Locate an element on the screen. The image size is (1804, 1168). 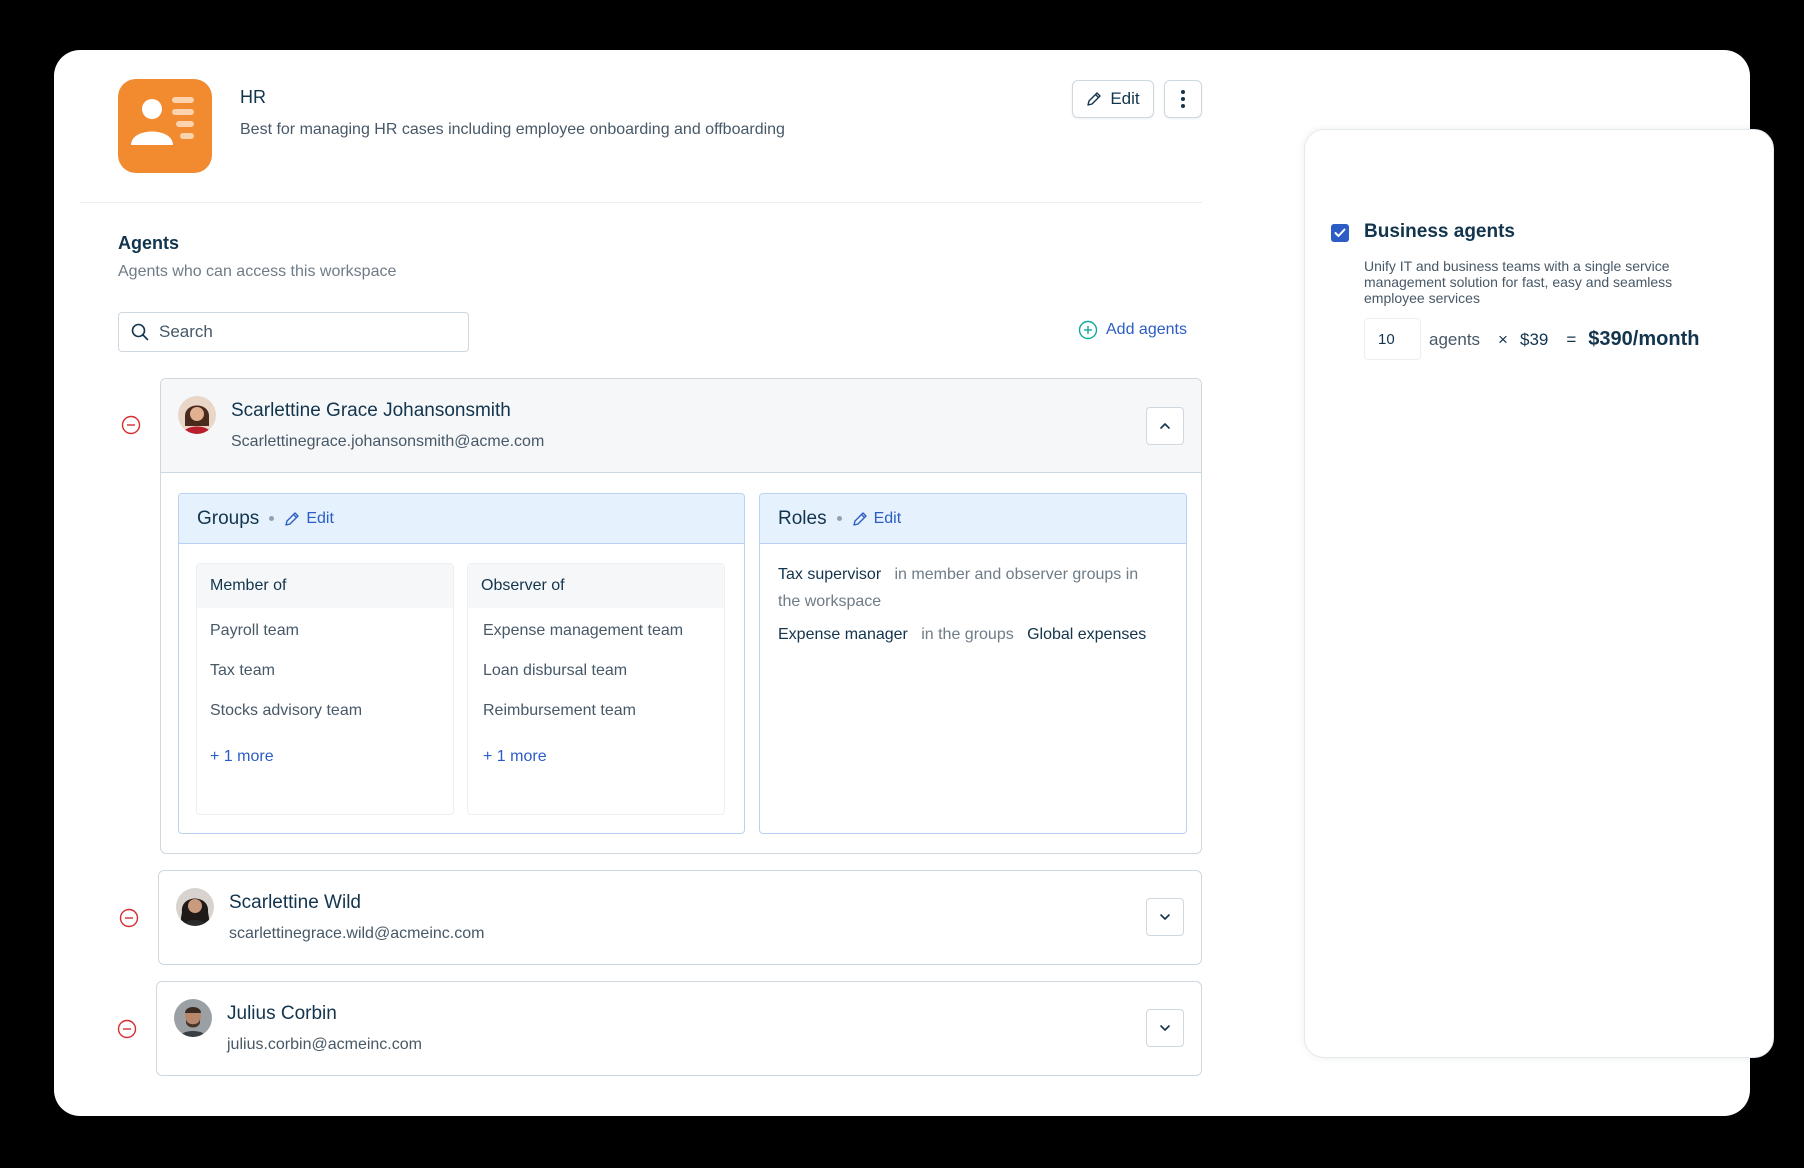
edit-roles-button: Edit is located at coordinates (877, 518).